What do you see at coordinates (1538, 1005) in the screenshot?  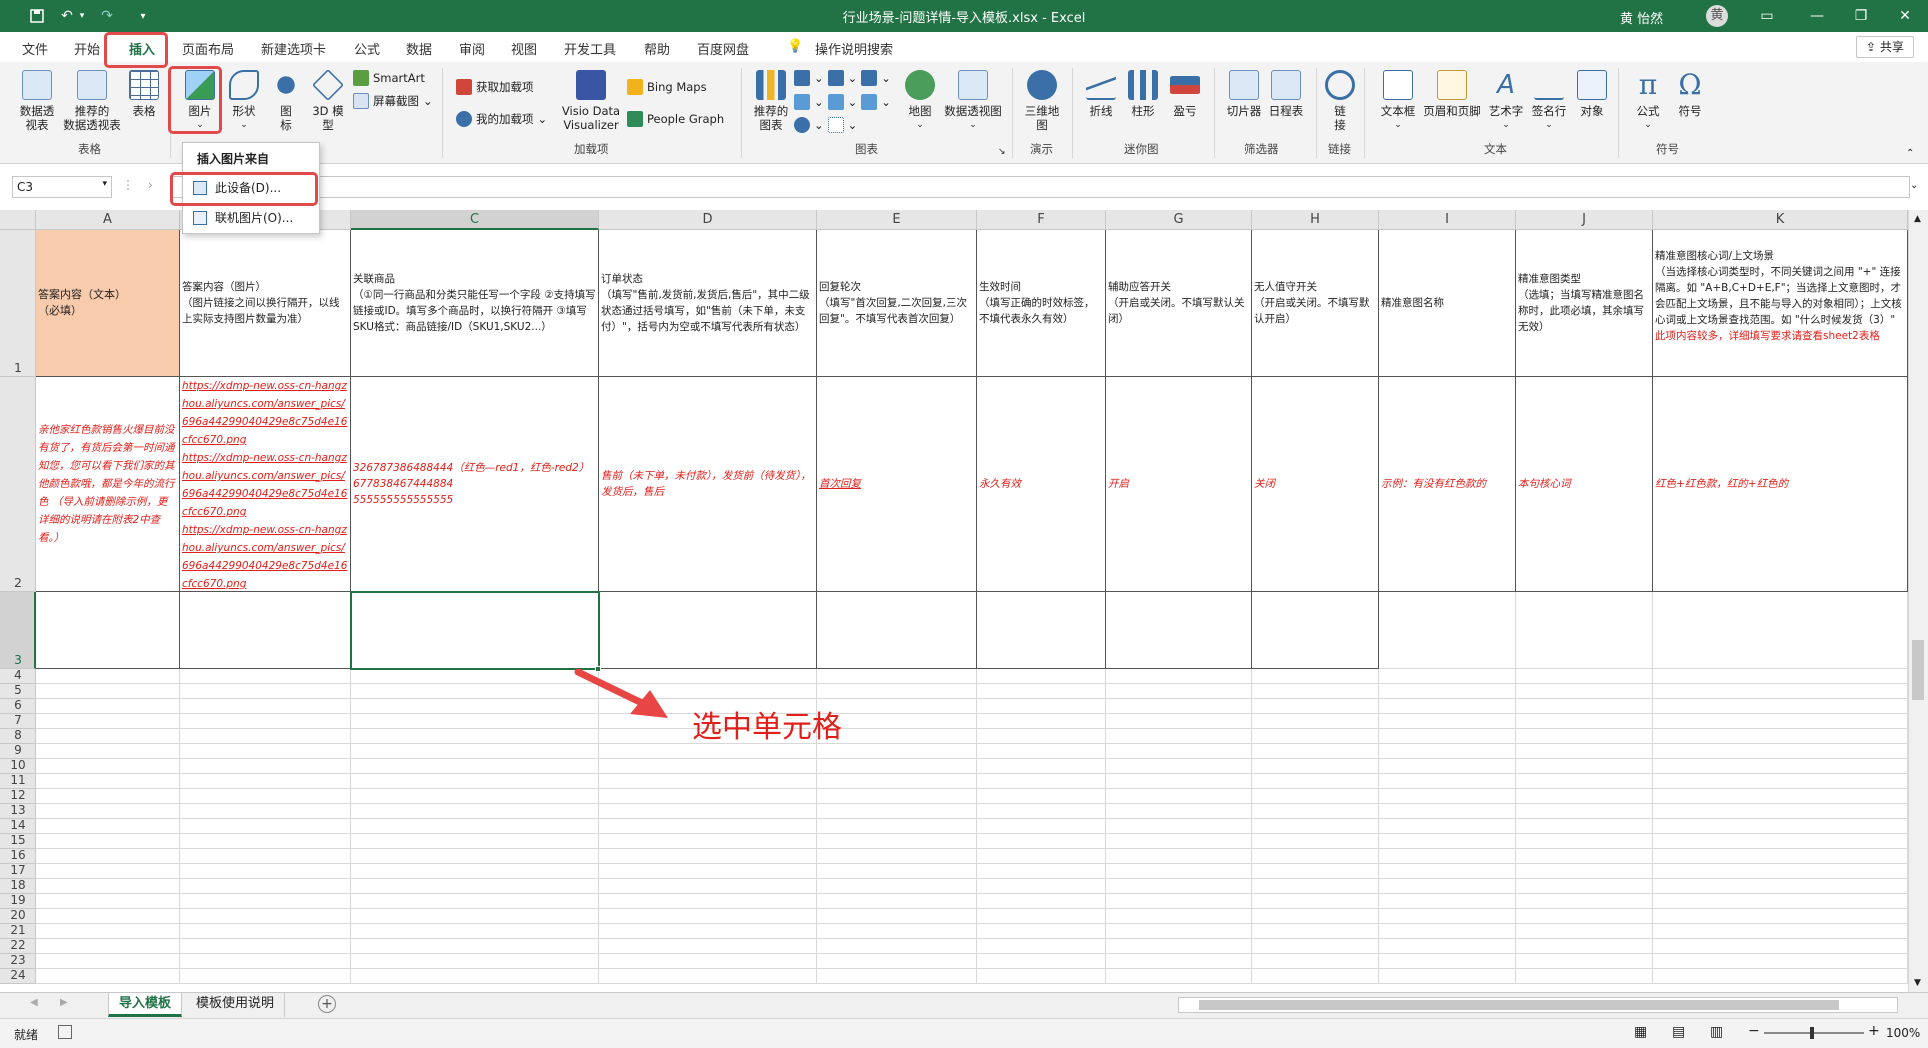 I see `horizontal-scrollbar` at bounding box center [1538, 1005].